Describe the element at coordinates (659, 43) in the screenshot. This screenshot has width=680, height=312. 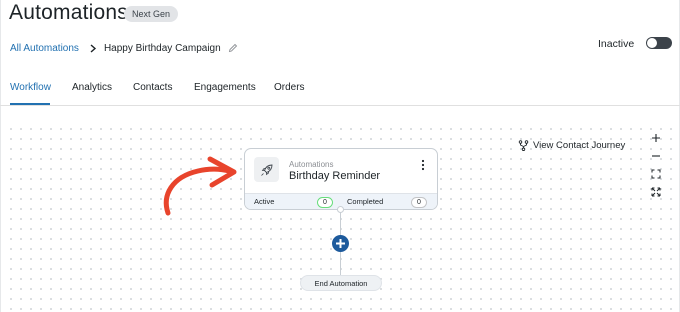
I see `automation-status-toggle` at that location.